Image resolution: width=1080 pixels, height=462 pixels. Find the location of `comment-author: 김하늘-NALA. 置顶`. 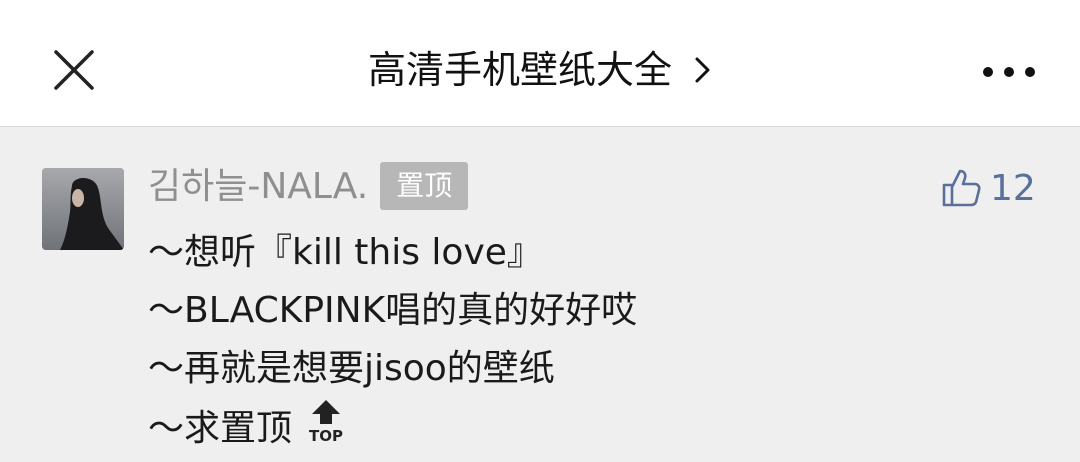

comment-author: 김하늘-NALA. 置顶 is located at coordinates (308, 186).